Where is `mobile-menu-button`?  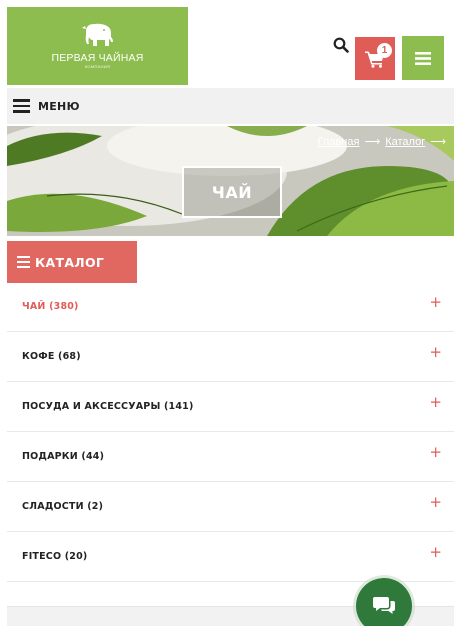 mobile-menu-button is located at coordinates (423, 58).